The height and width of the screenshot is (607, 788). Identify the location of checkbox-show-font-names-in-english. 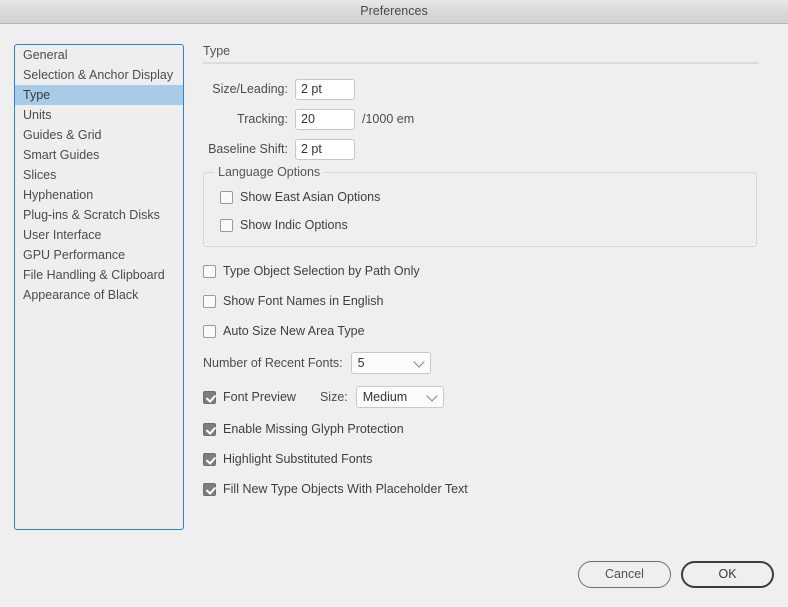
(209, 301).